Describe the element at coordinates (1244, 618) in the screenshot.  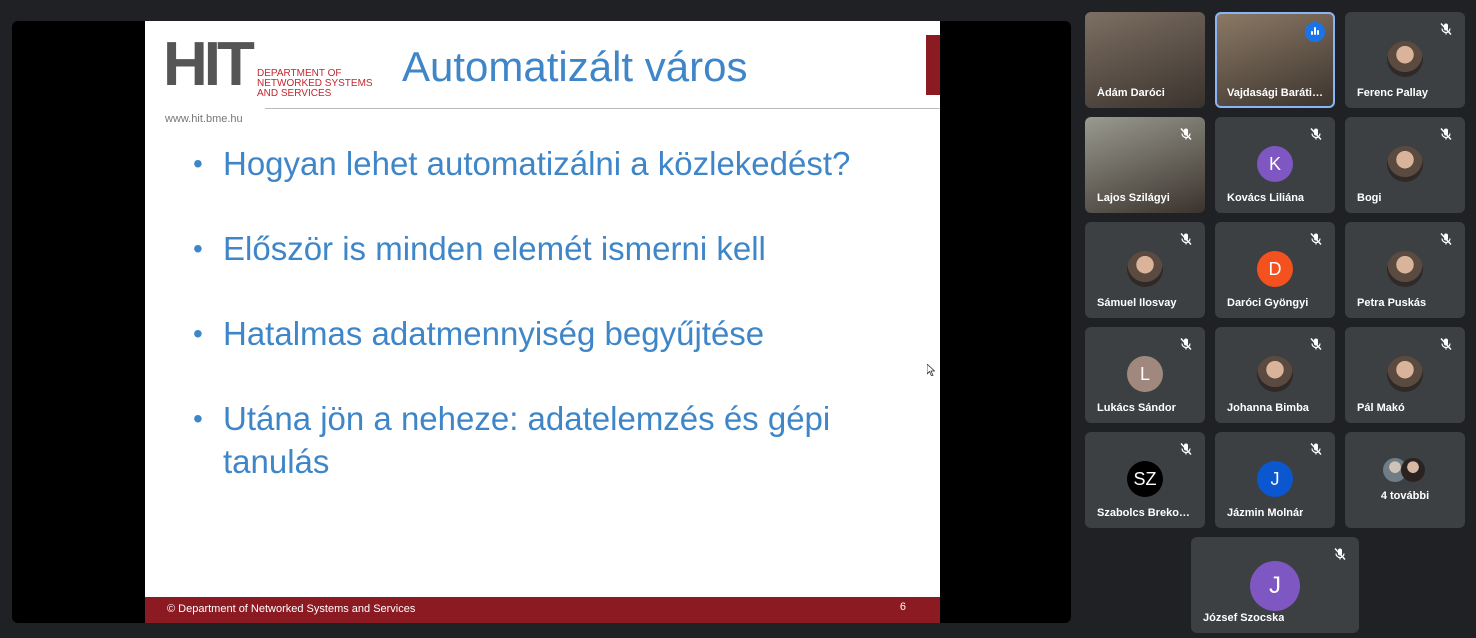
I see `participant-name: József Szocska` at that location.